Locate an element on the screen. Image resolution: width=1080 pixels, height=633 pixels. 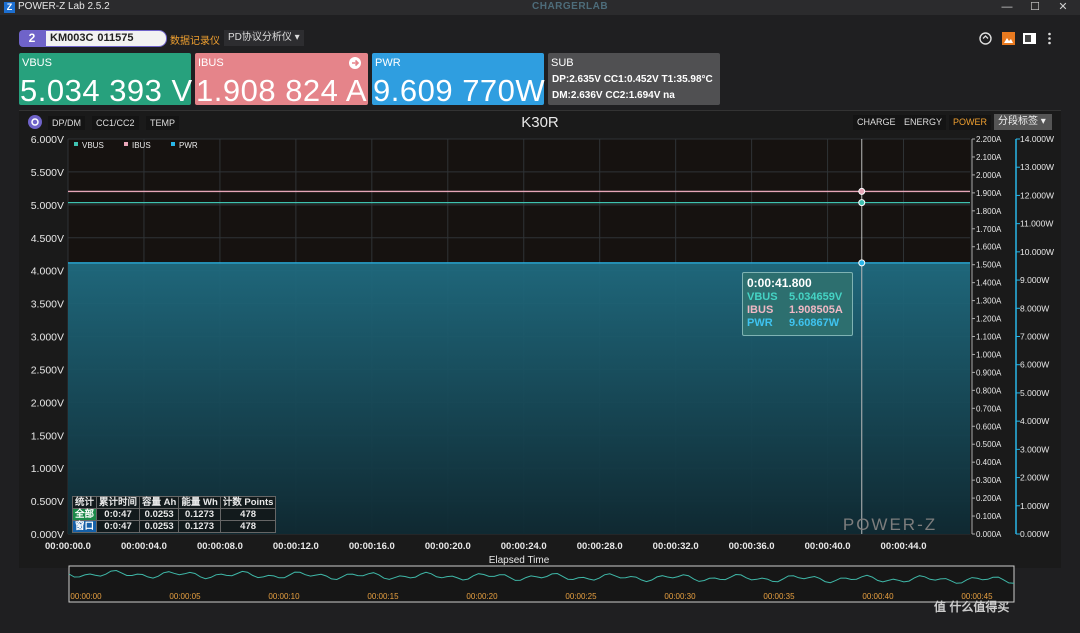
y-right-tick-label: 5.000W is located at coordinates (1034, 393).